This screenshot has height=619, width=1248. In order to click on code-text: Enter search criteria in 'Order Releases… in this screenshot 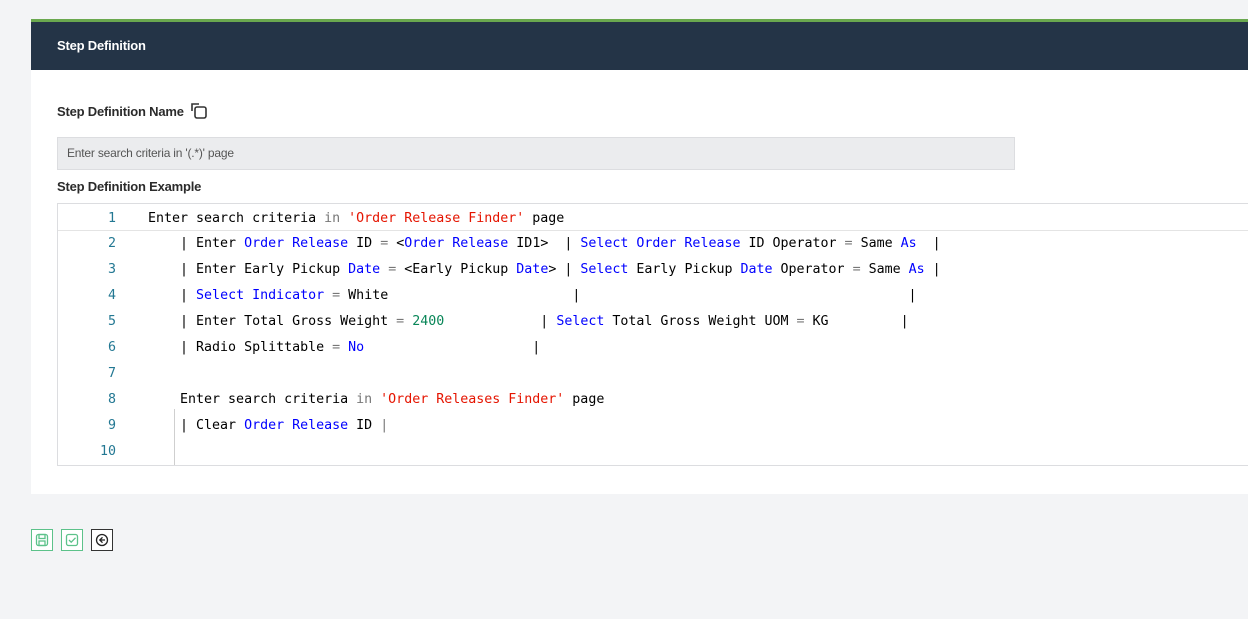, I will do `click(376, 400)`.